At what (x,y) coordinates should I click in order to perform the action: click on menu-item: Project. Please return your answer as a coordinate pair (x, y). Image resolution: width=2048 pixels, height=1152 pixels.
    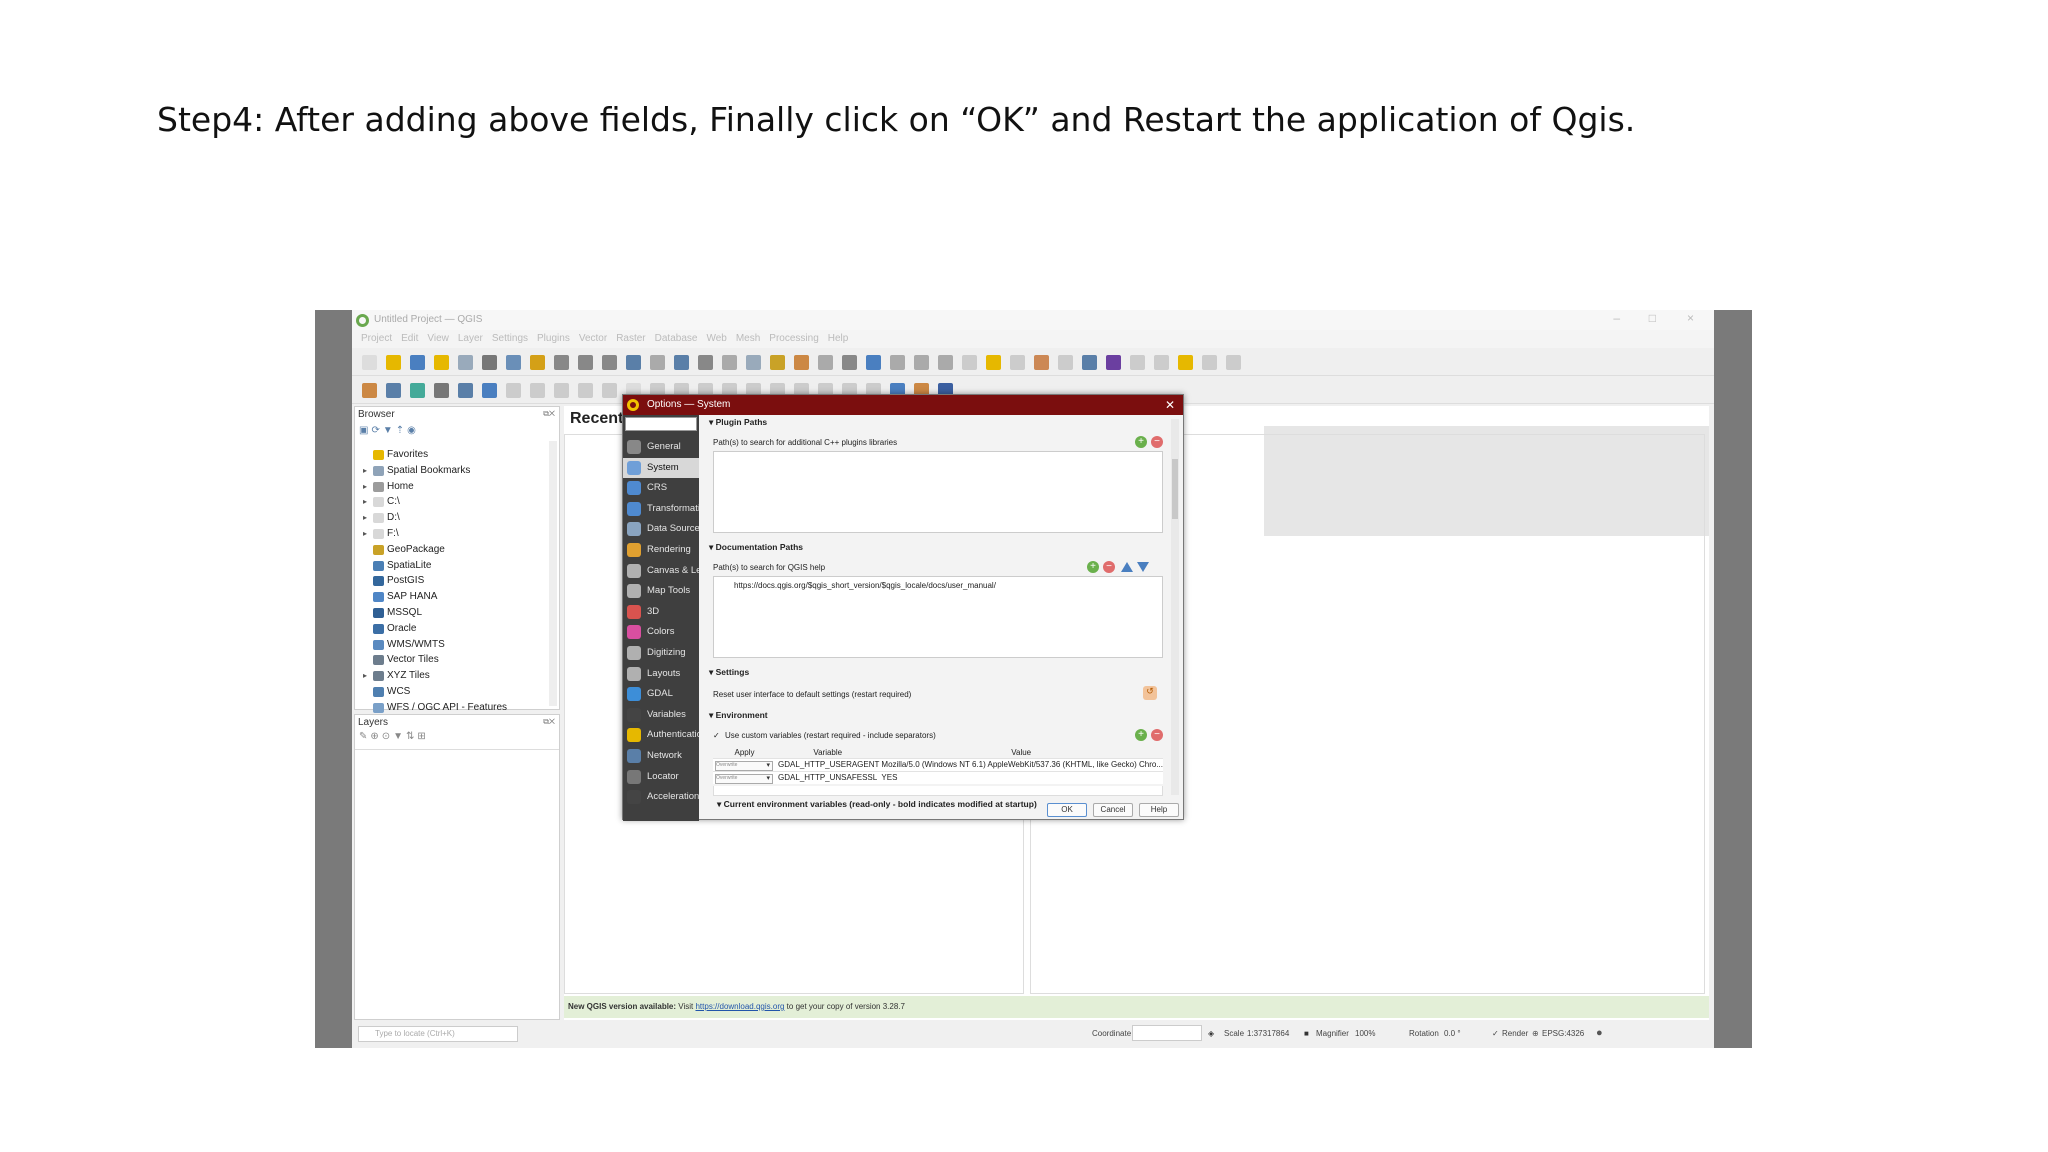
    Looking at the image, I should click on (376, 338).